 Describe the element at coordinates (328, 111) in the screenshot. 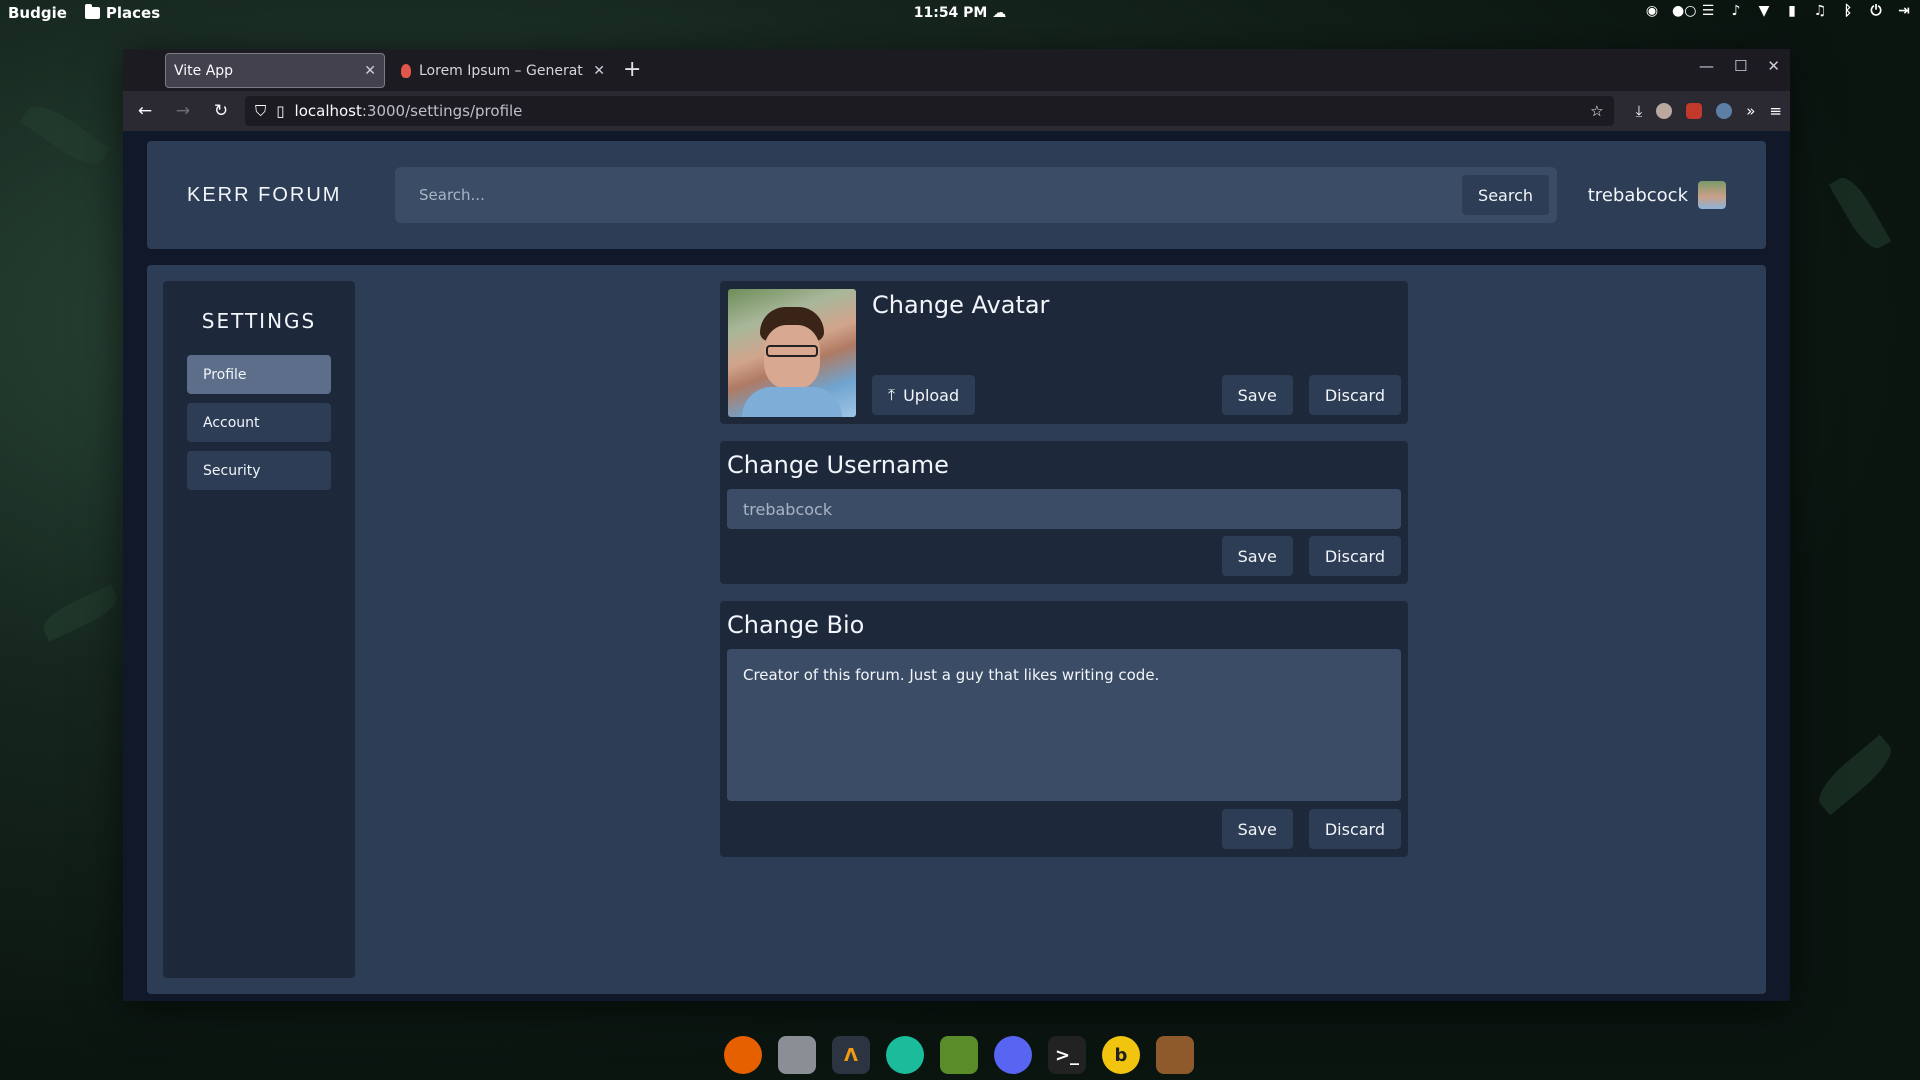

I see `url-host: localhost` at that location.